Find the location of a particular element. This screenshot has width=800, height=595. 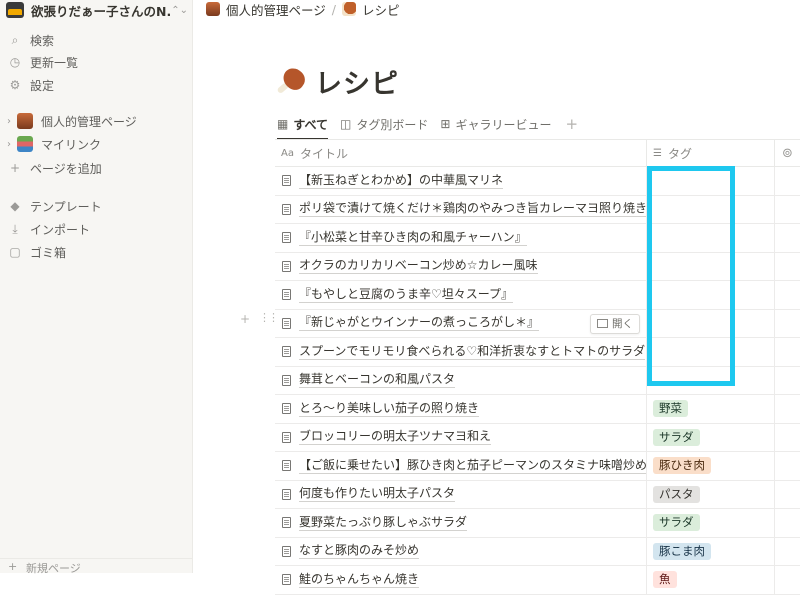

title-cell: スプーンでモリモリ食べられる♡和洋折衷なすとトマトのサラダ is located at coordinates (461, 352).